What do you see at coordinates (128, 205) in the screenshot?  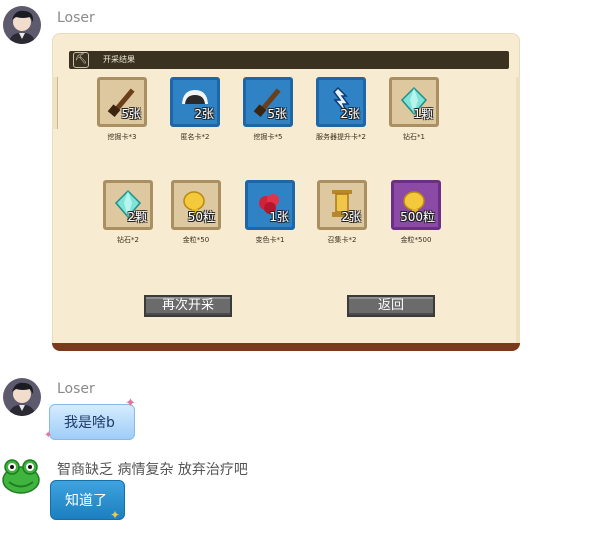 I see `item-slot: 2颗` at bounding box center [128, 205].